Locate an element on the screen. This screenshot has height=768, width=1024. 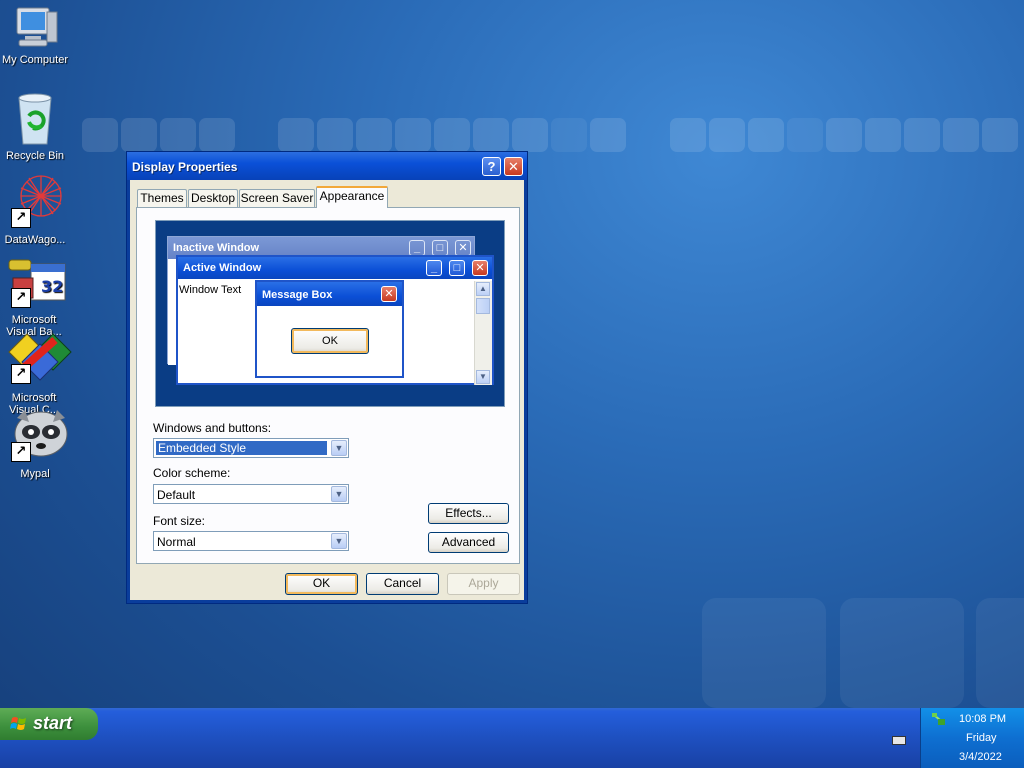
dialog-titlebar: Display Properties ? ✕ is located at coordinates (327, 166).